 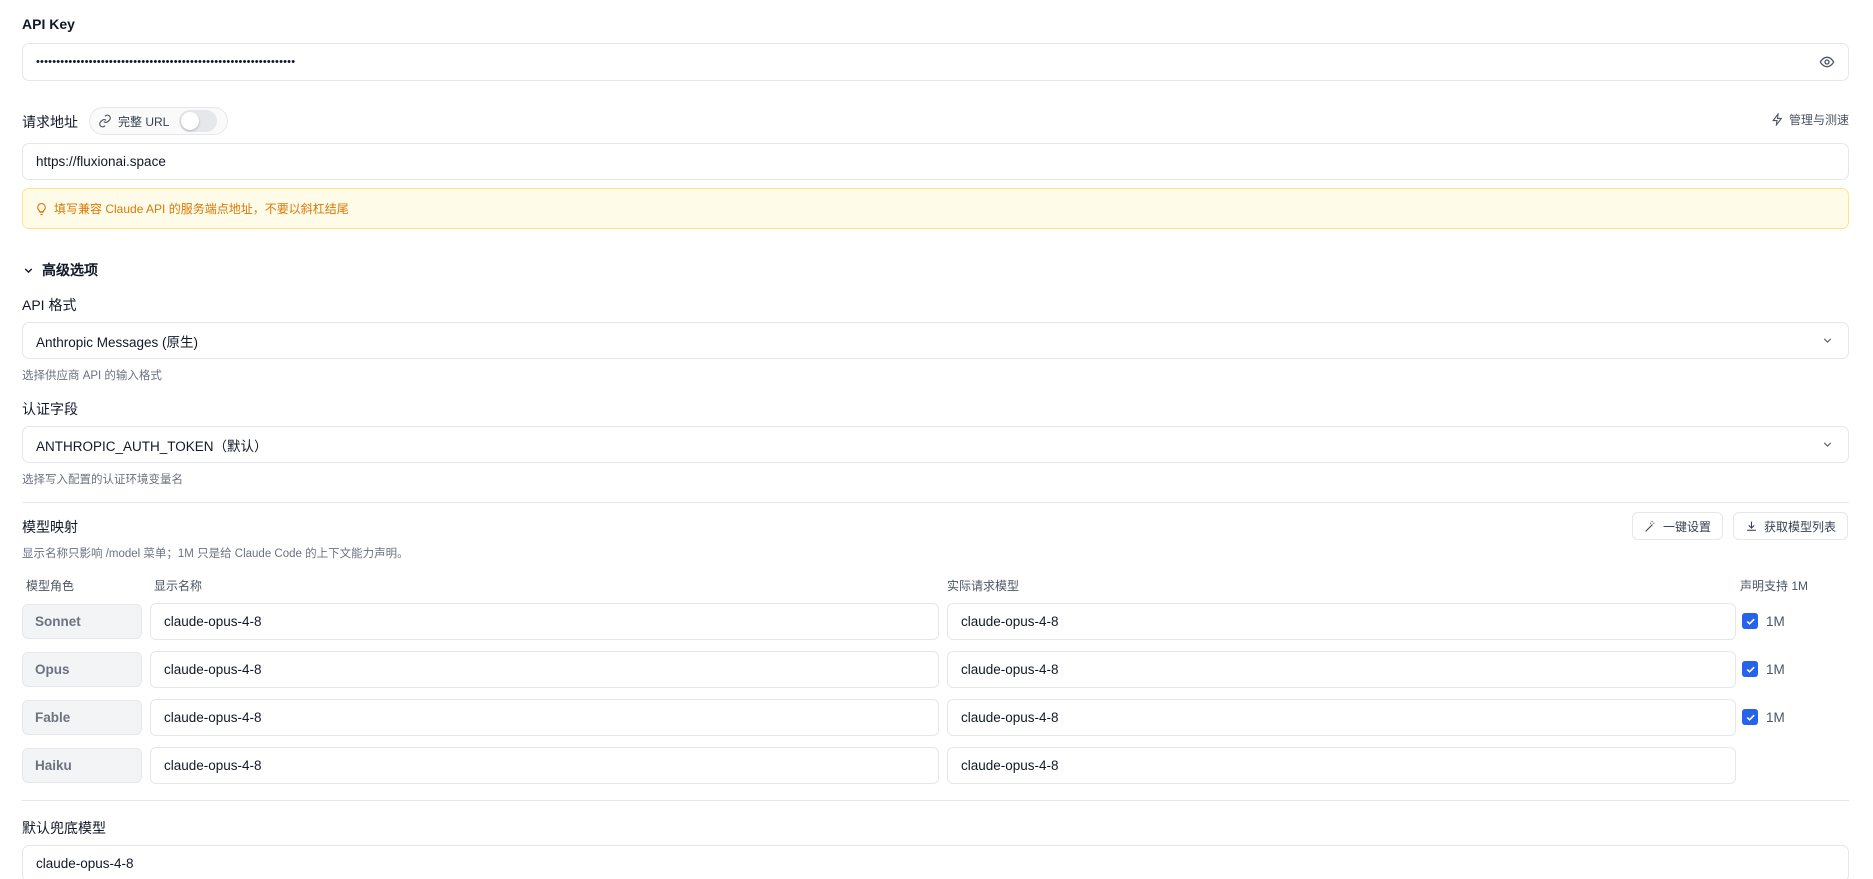 I want to click on magic-wand-icon, so click(x=1650, y=526).